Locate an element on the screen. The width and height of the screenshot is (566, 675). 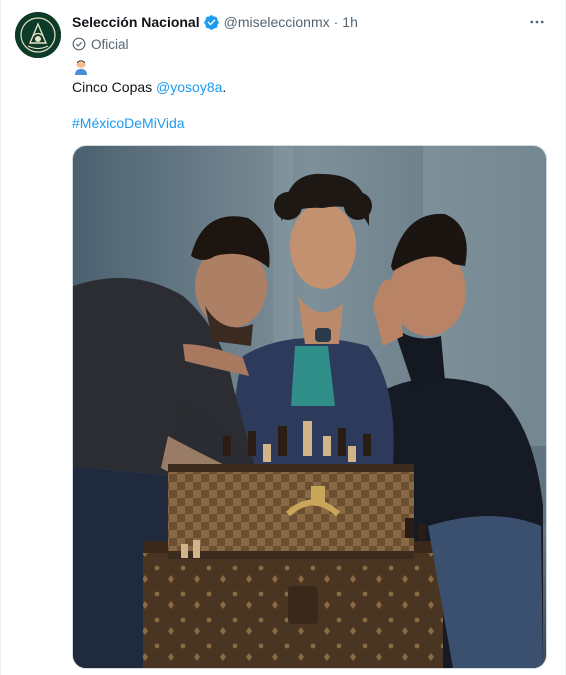
display-name: Selección Nacional is located at coordinates (136, 22).